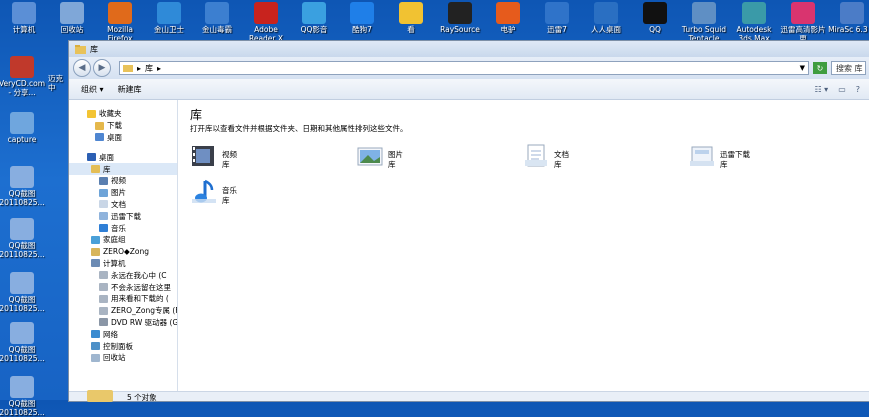 The image size is (869, 417). What do you see at coordinates (848, 68) in the screenshot?
I see `search-input: 搜索 库` at bounding box center [848, 68].